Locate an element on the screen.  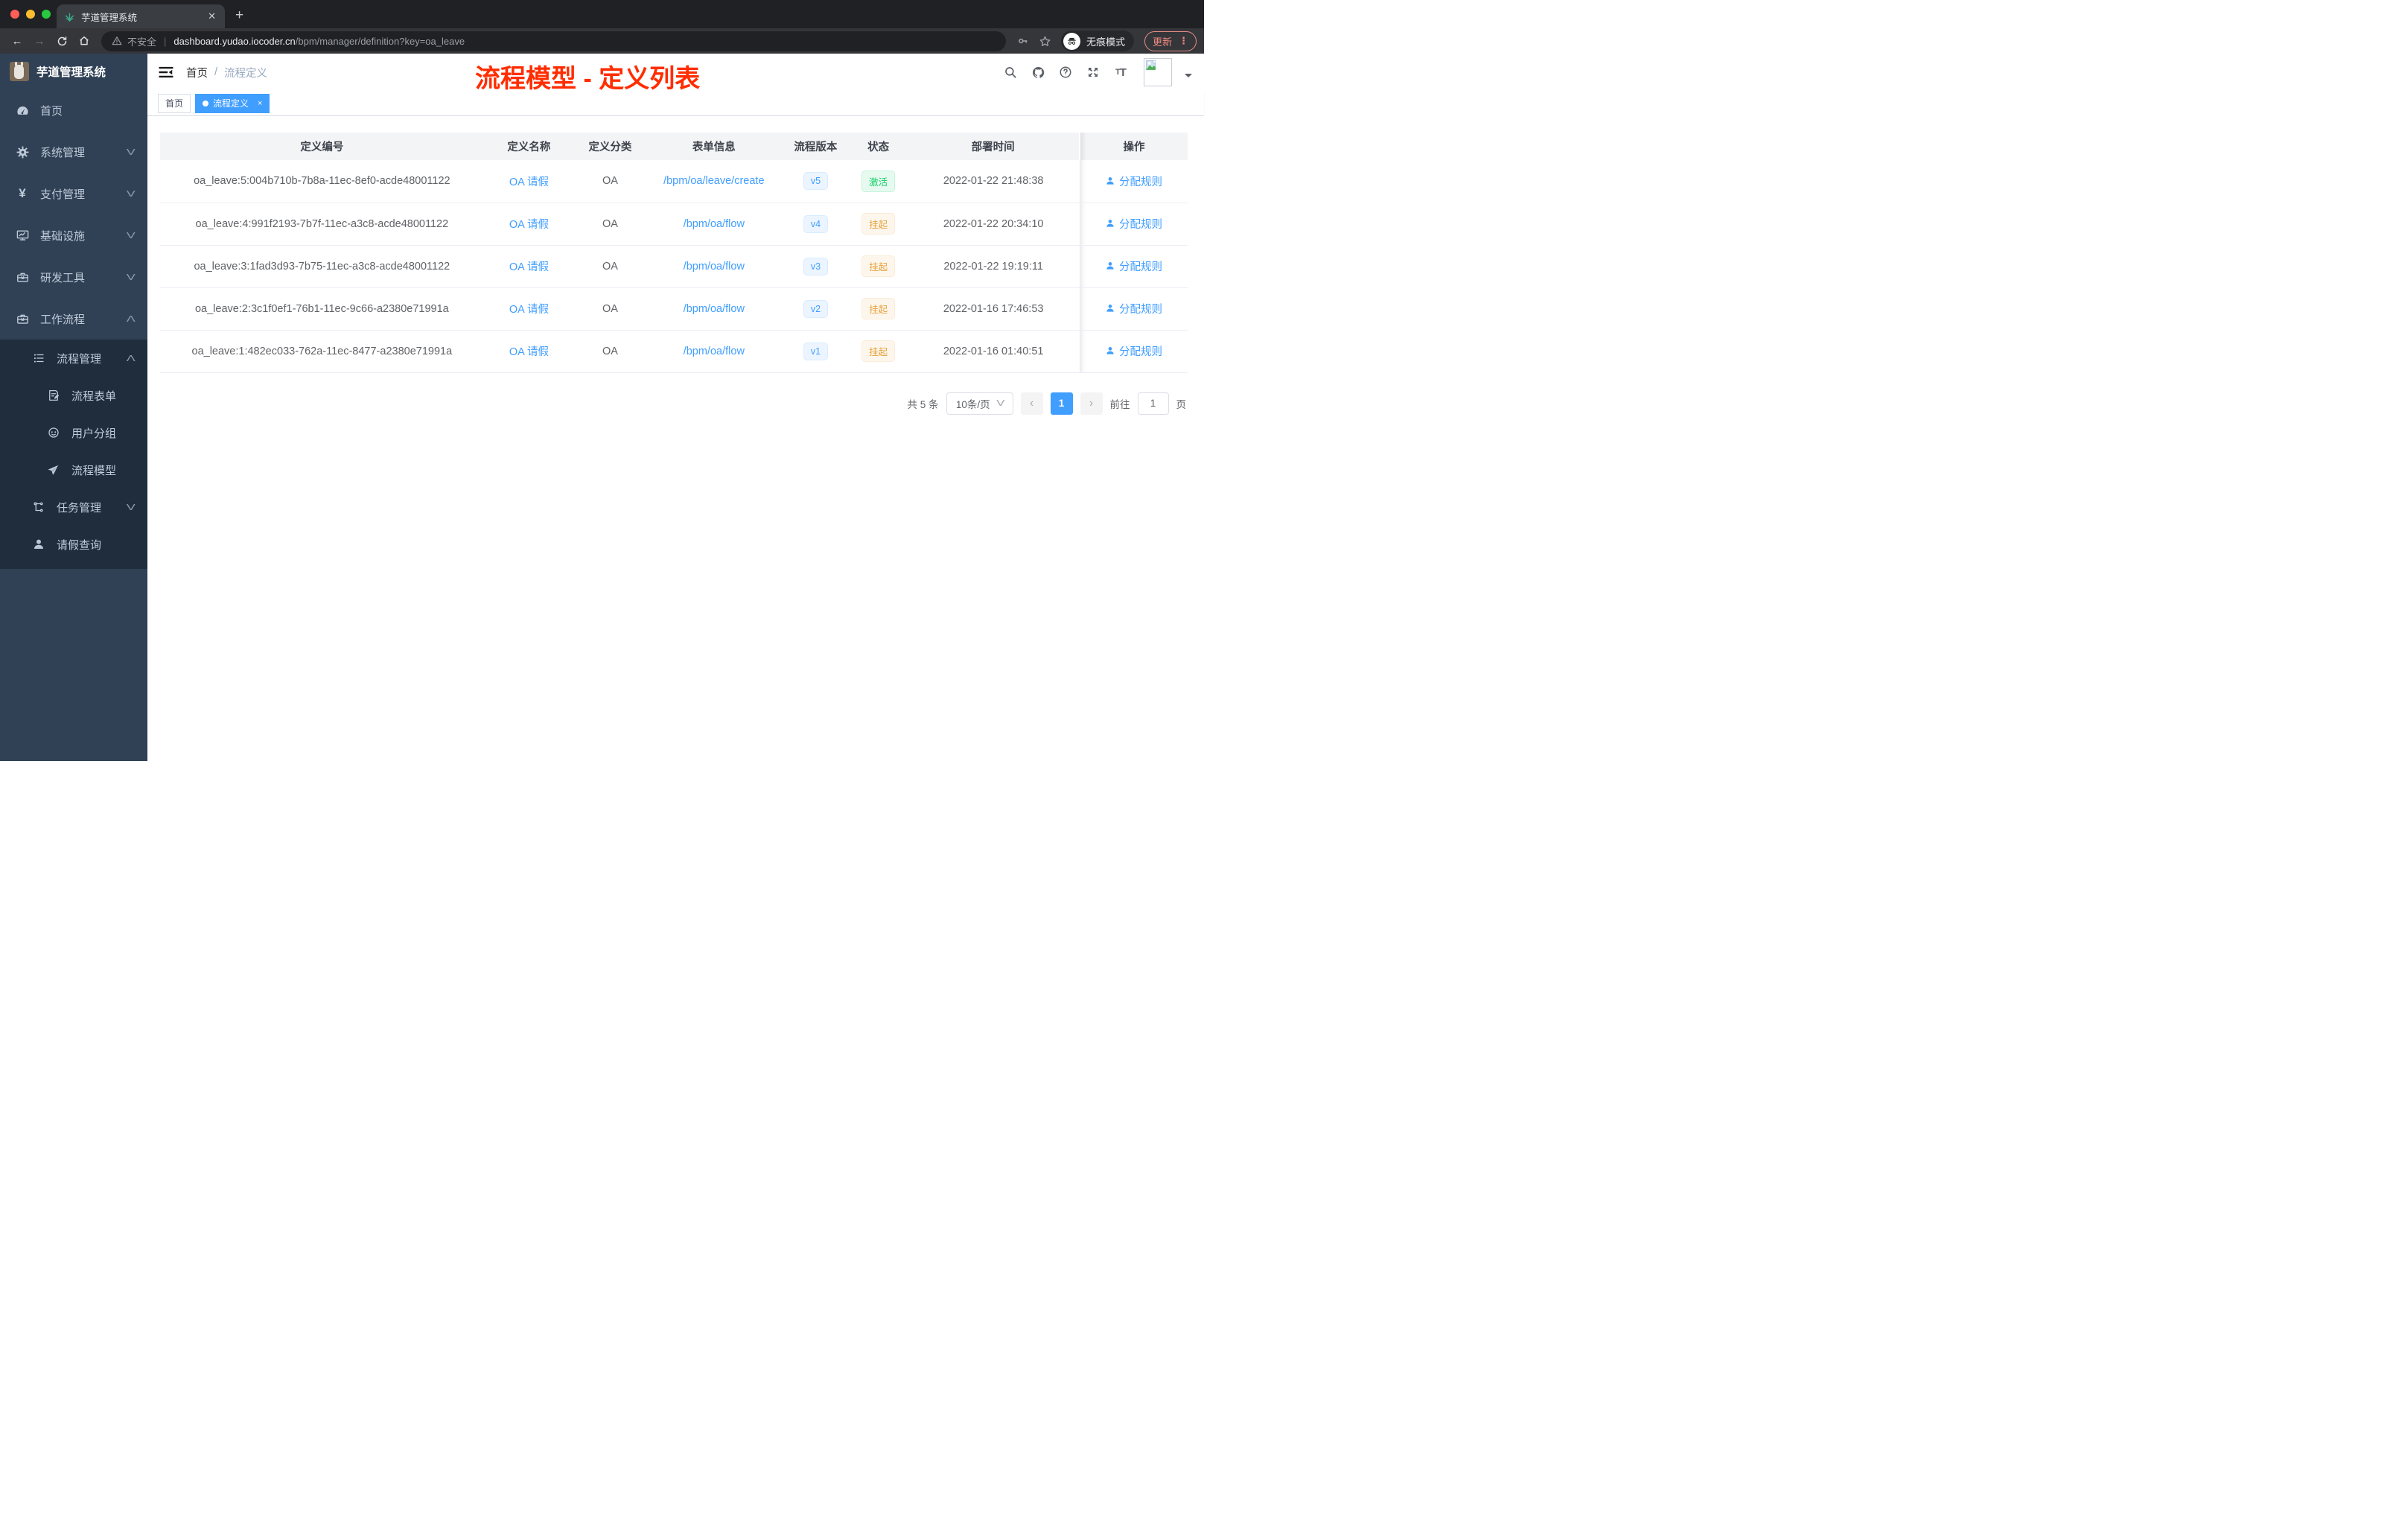
sidebar-item-system: 系统管理 ᐯ is located at coordinates (73, 152).